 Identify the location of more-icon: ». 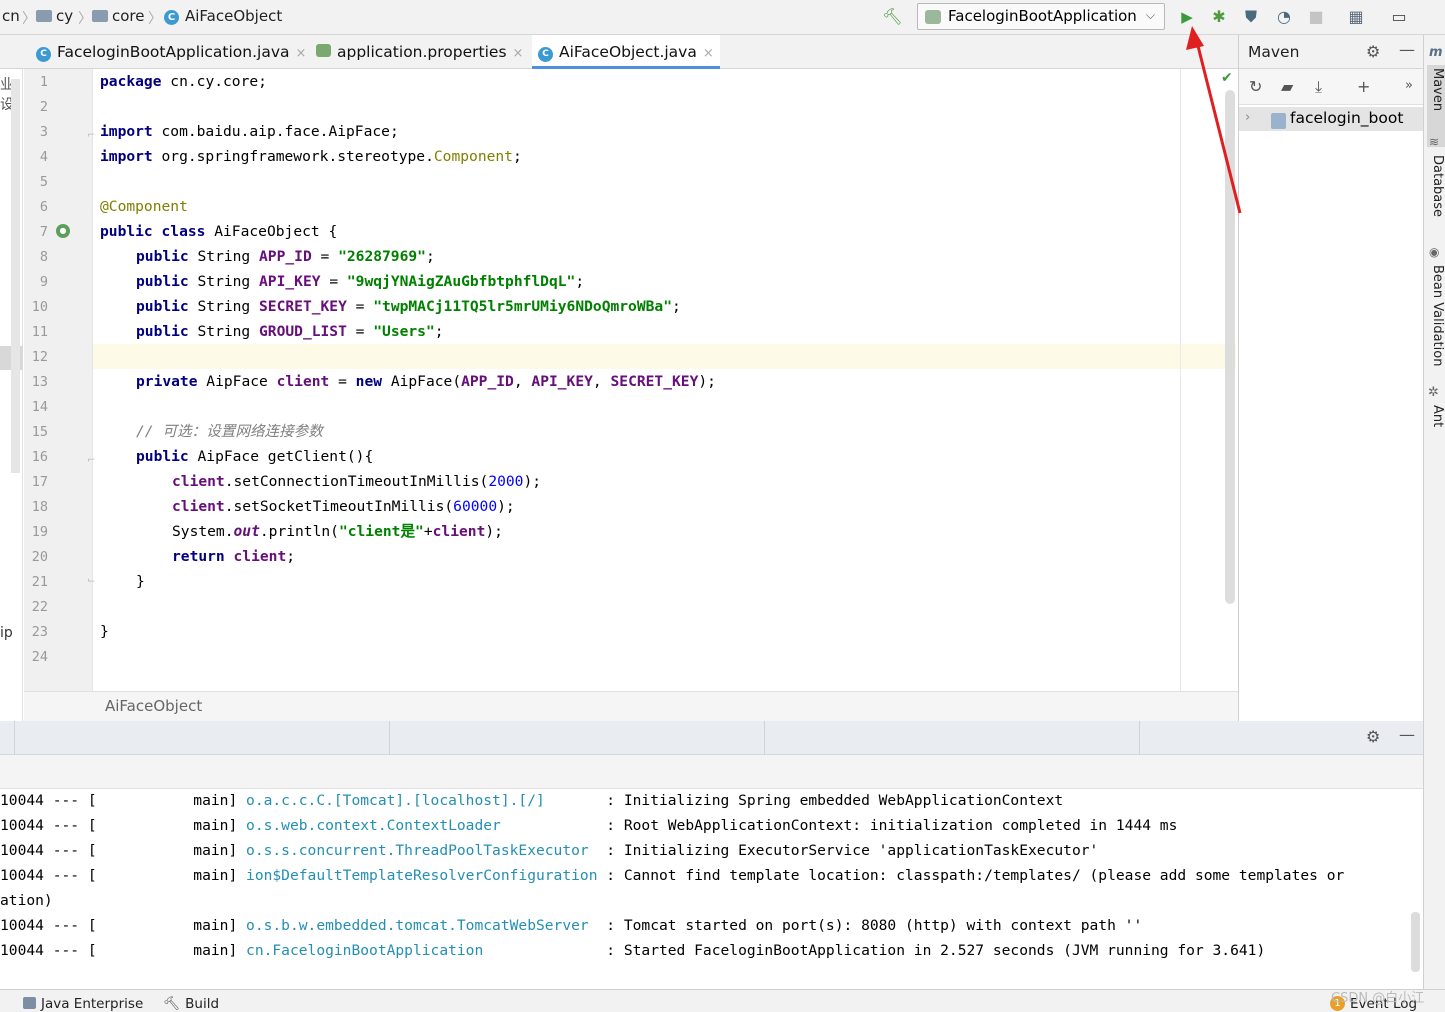
(1409, 85).